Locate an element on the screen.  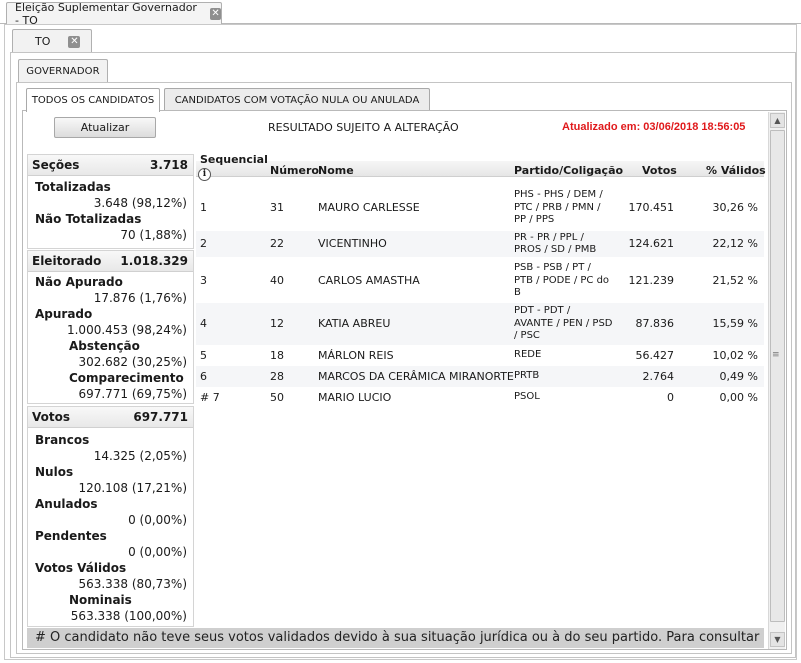
totalizadas-label: Totalizadas is located at coordinates (73, 187).